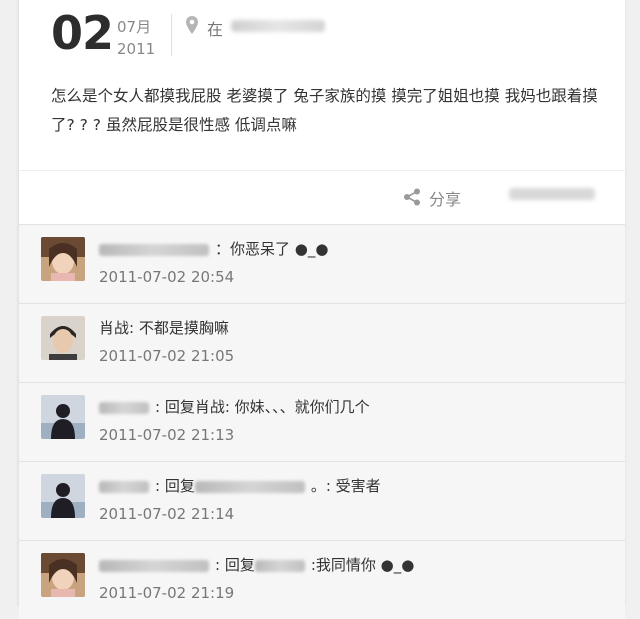 The image size is (640, 619). Describe the element at coordinates (167, 593) in the screenshot. I see `comment-time: 2011-07-02 21:19` at that location.